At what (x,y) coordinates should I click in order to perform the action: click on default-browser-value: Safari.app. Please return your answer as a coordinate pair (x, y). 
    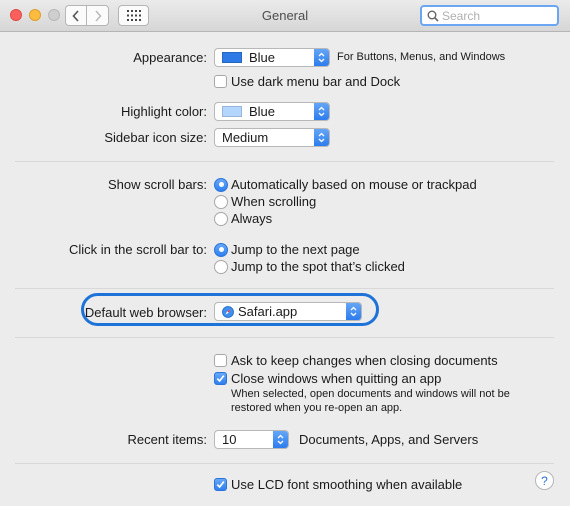
    Looking at the image, I should click on (268, 311).